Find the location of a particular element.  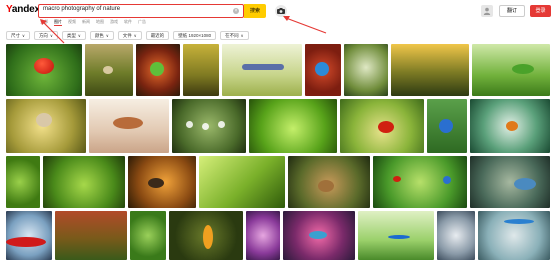

search-tabs: 全部 图片 视频 新闻 地图 游戏 软件 广告 is located at coordinates (93, 22).